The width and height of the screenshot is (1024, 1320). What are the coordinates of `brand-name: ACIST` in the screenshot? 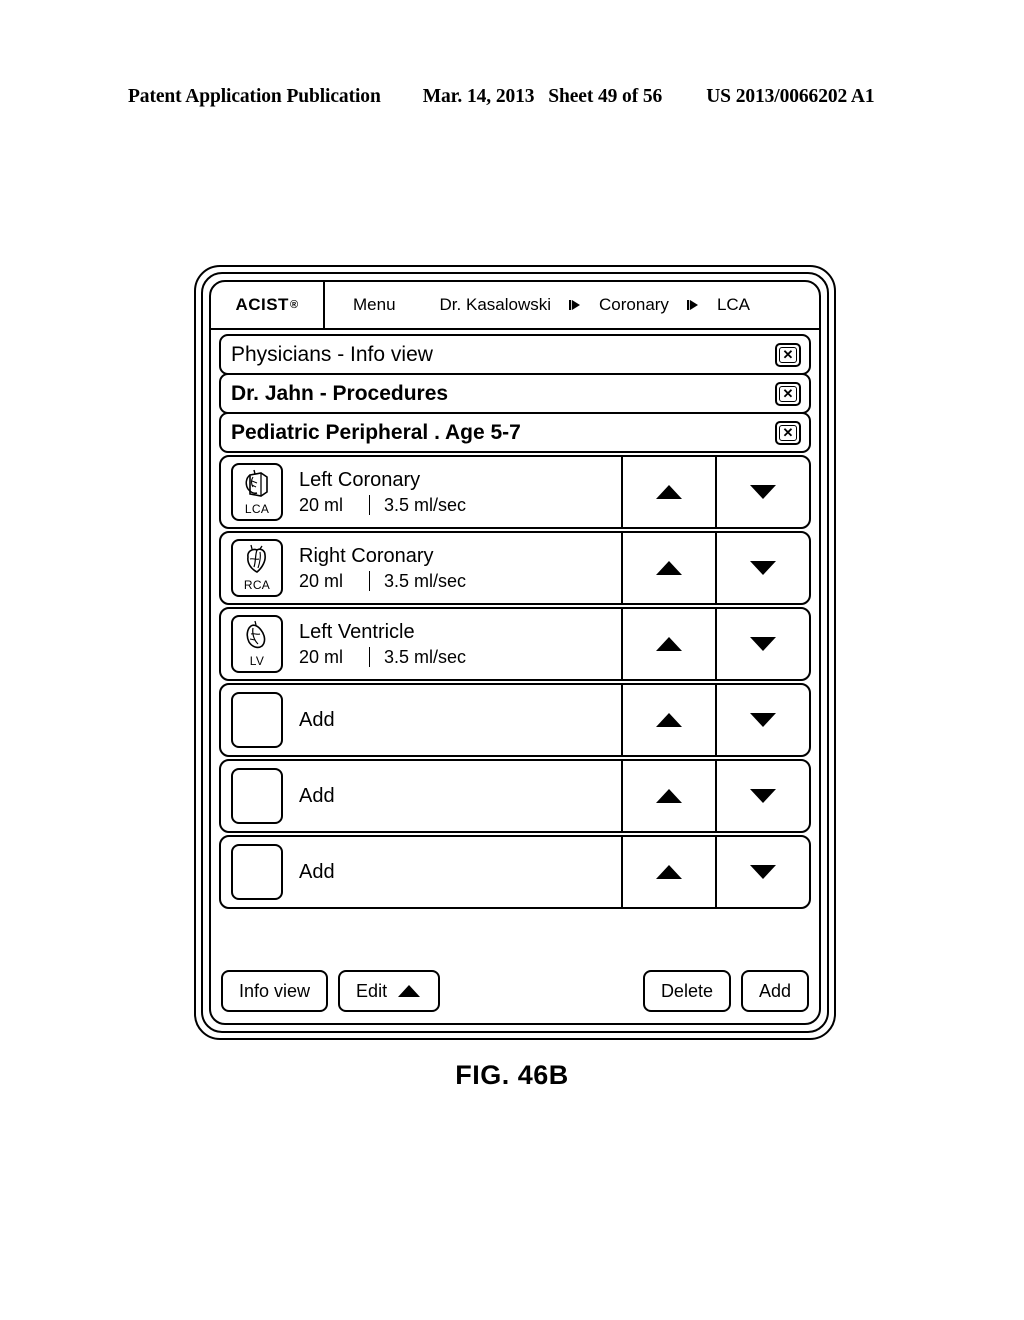 It's located at (262, 304).